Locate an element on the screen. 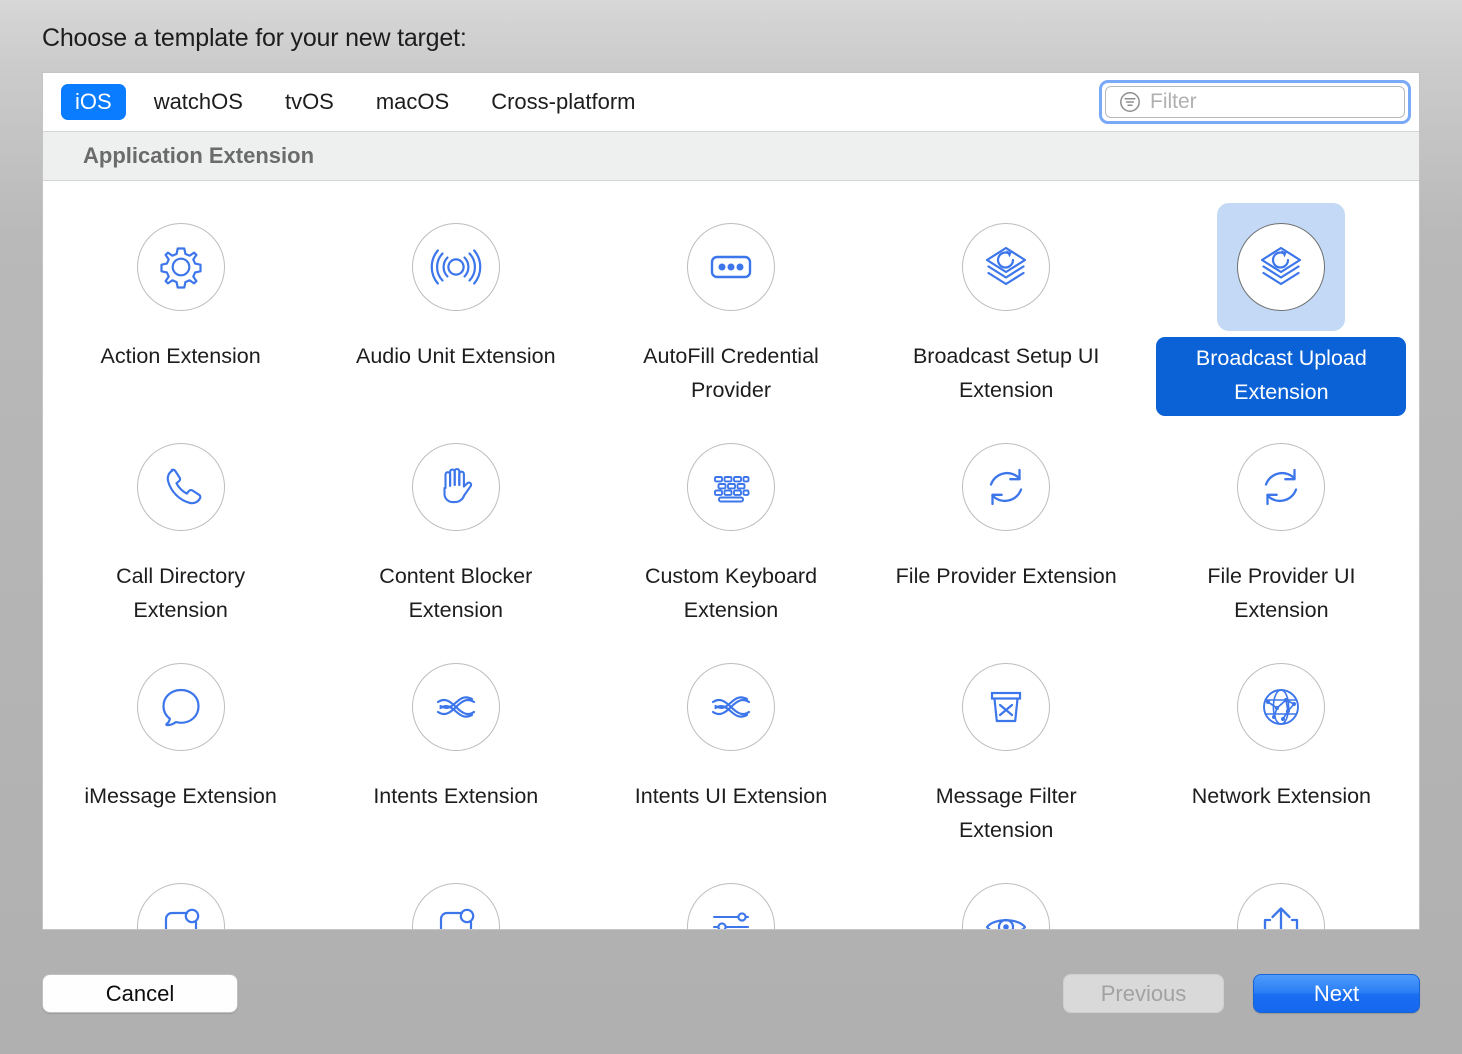 The image size is (1462, 1054). template-item-label: Action Extension is located at coordinates (180, 356).